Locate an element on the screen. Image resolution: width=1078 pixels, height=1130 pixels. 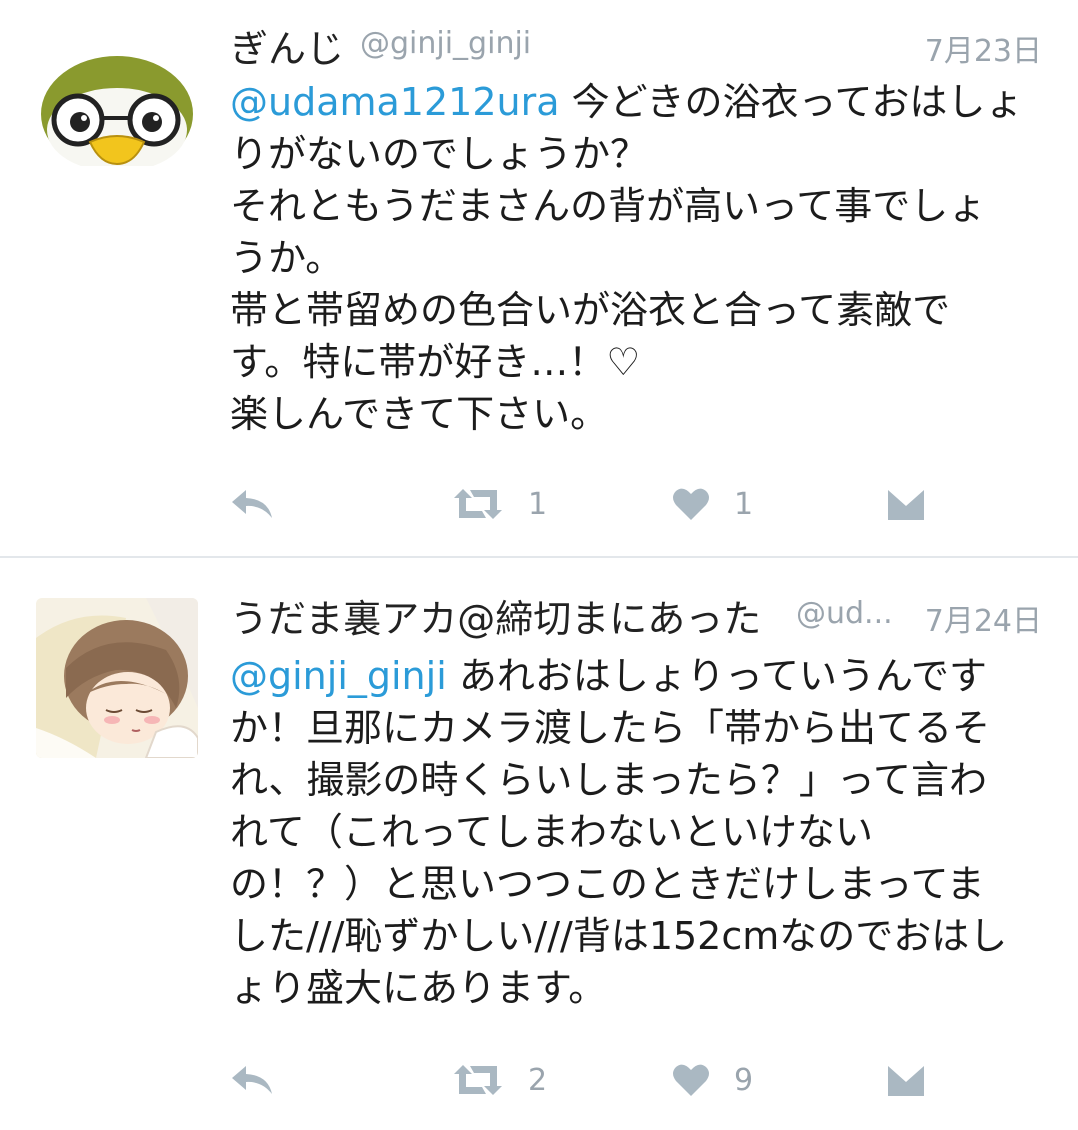
timestamp: 7月23日 is located at coordinates (983, 48).